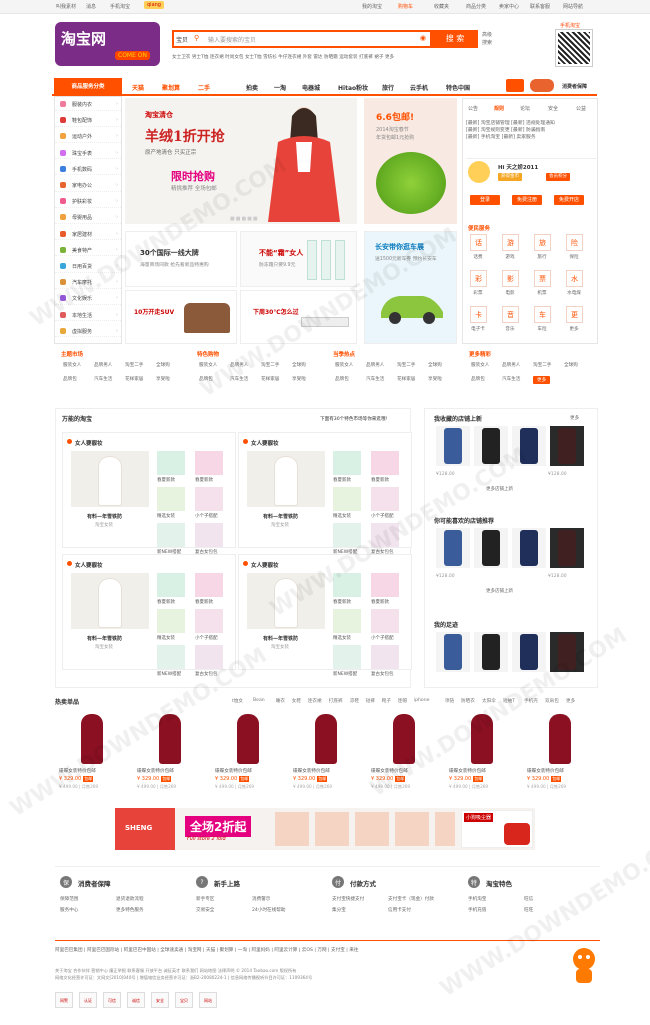 The width and height of the screenshot is (650, 1025). What do you see at coordinates (91, 6) in the screenshot?
I see `topbar-messages: 消息` at bounding box center [91, 6].